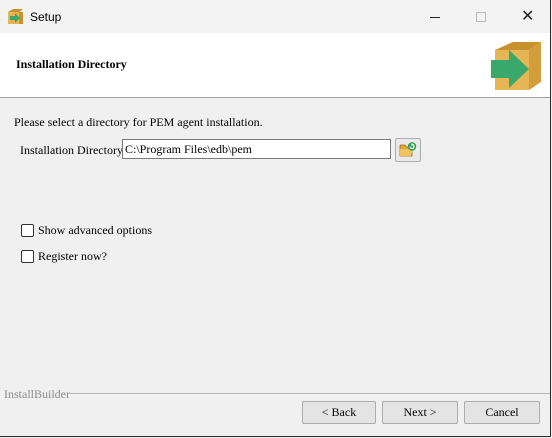 The width and height of the screenshot is (552, 438). Describe the element at coordinates (71, 64) in the screenshot. I see `page-title: Installation Directory` at that location.